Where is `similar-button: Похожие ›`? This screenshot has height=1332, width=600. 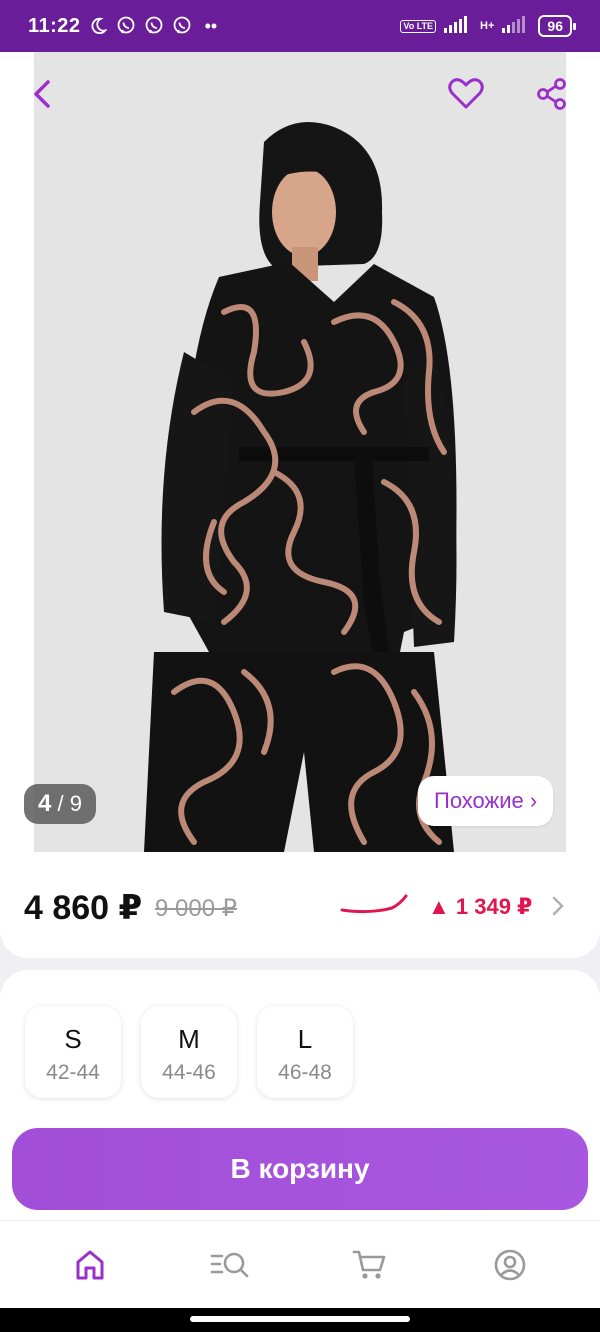 similar-button: Похожие › is located at coordinates (486, 801).